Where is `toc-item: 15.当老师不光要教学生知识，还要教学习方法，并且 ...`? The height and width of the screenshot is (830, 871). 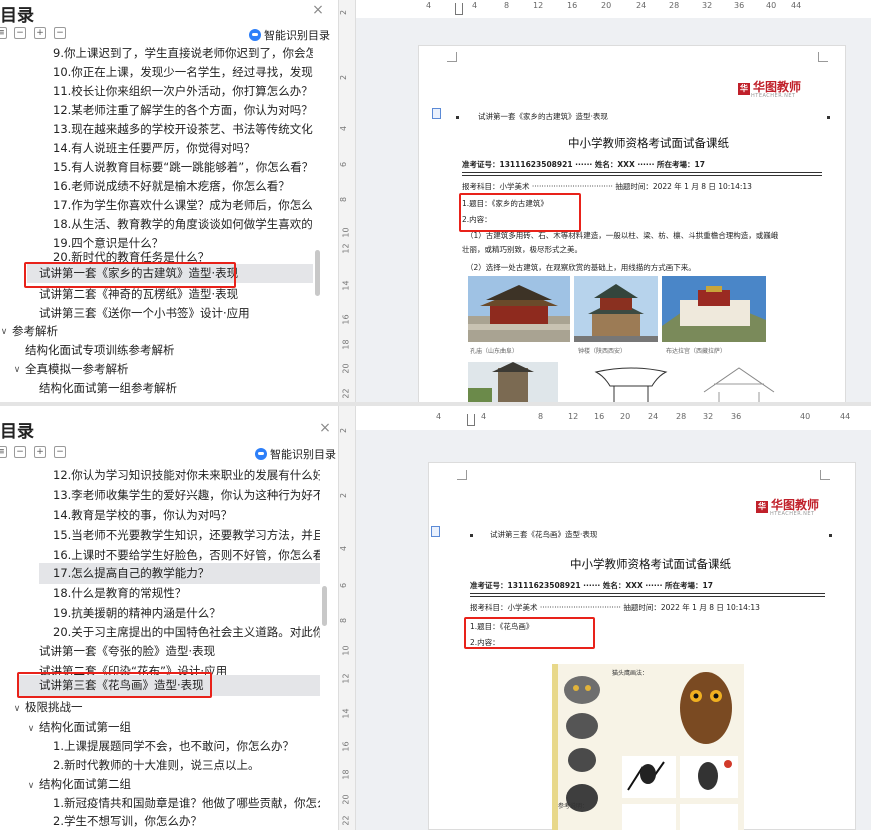 toc-item: 15.当老师不光要教学生知识，还要教学习方法，并且 ... is located at coordinates (186, 535).